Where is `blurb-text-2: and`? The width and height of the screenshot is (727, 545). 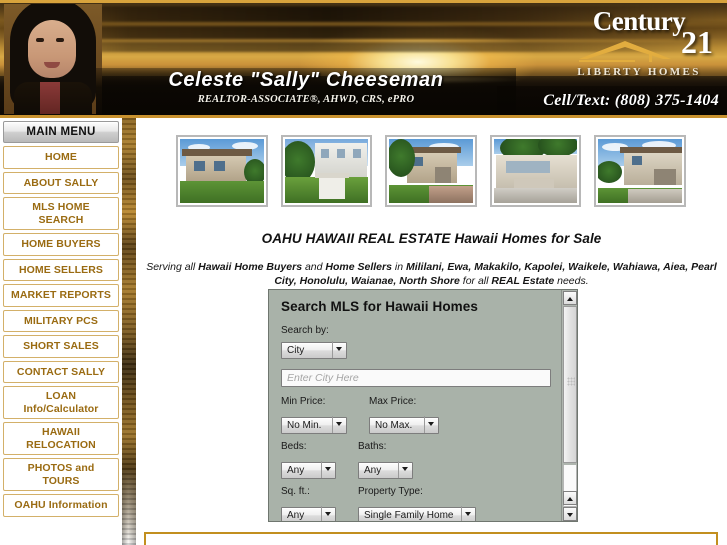 blurb-text-2: and is located at coordinates (314, 267).